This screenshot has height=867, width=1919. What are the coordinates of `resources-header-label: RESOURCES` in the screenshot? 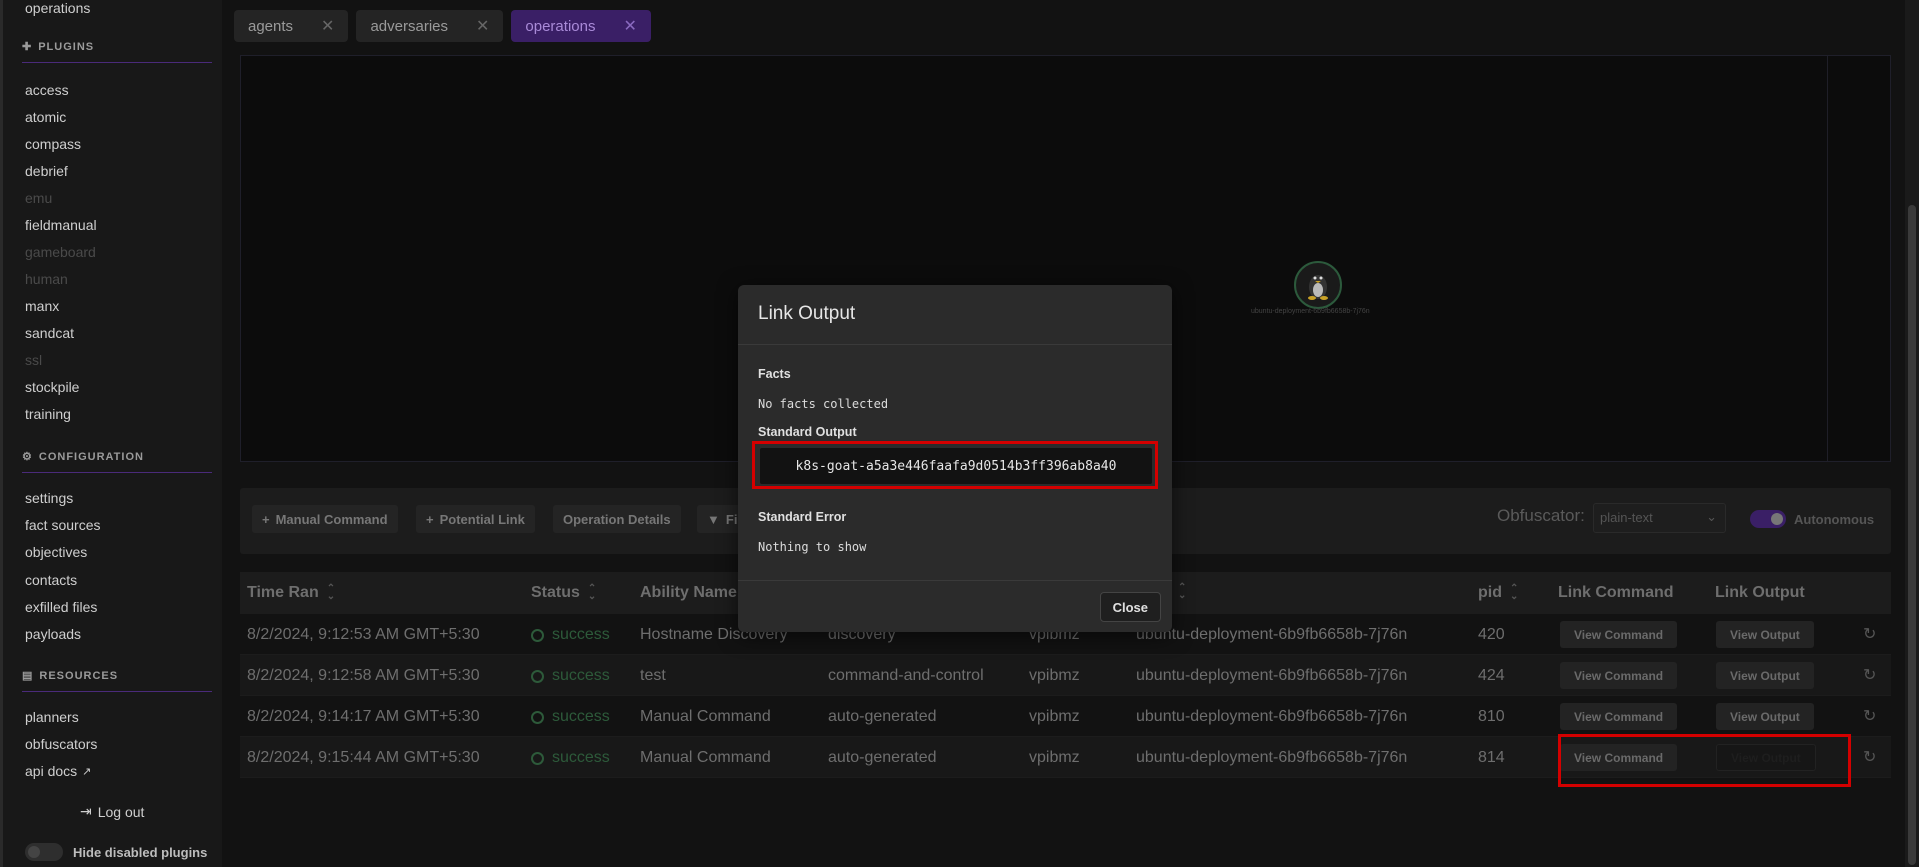 It's located at (79, 675).